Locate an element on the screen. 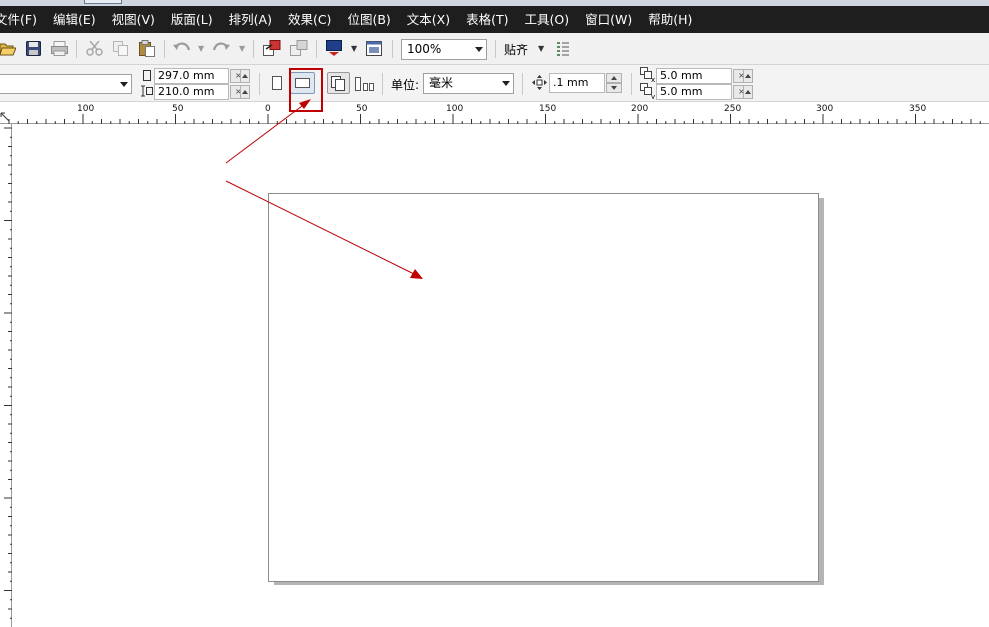 The height and width of the screenshot is (627, 989). svg-text: y is located at coordinates (653, 96).